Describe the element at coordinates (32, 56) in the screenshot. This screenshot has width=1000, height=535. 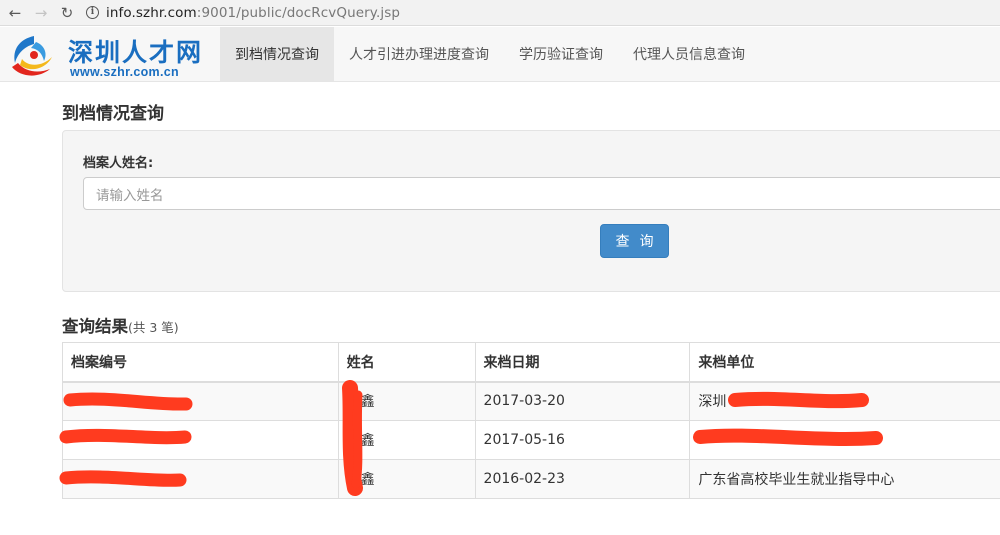
I see `logo-swirl-icon` at that location.